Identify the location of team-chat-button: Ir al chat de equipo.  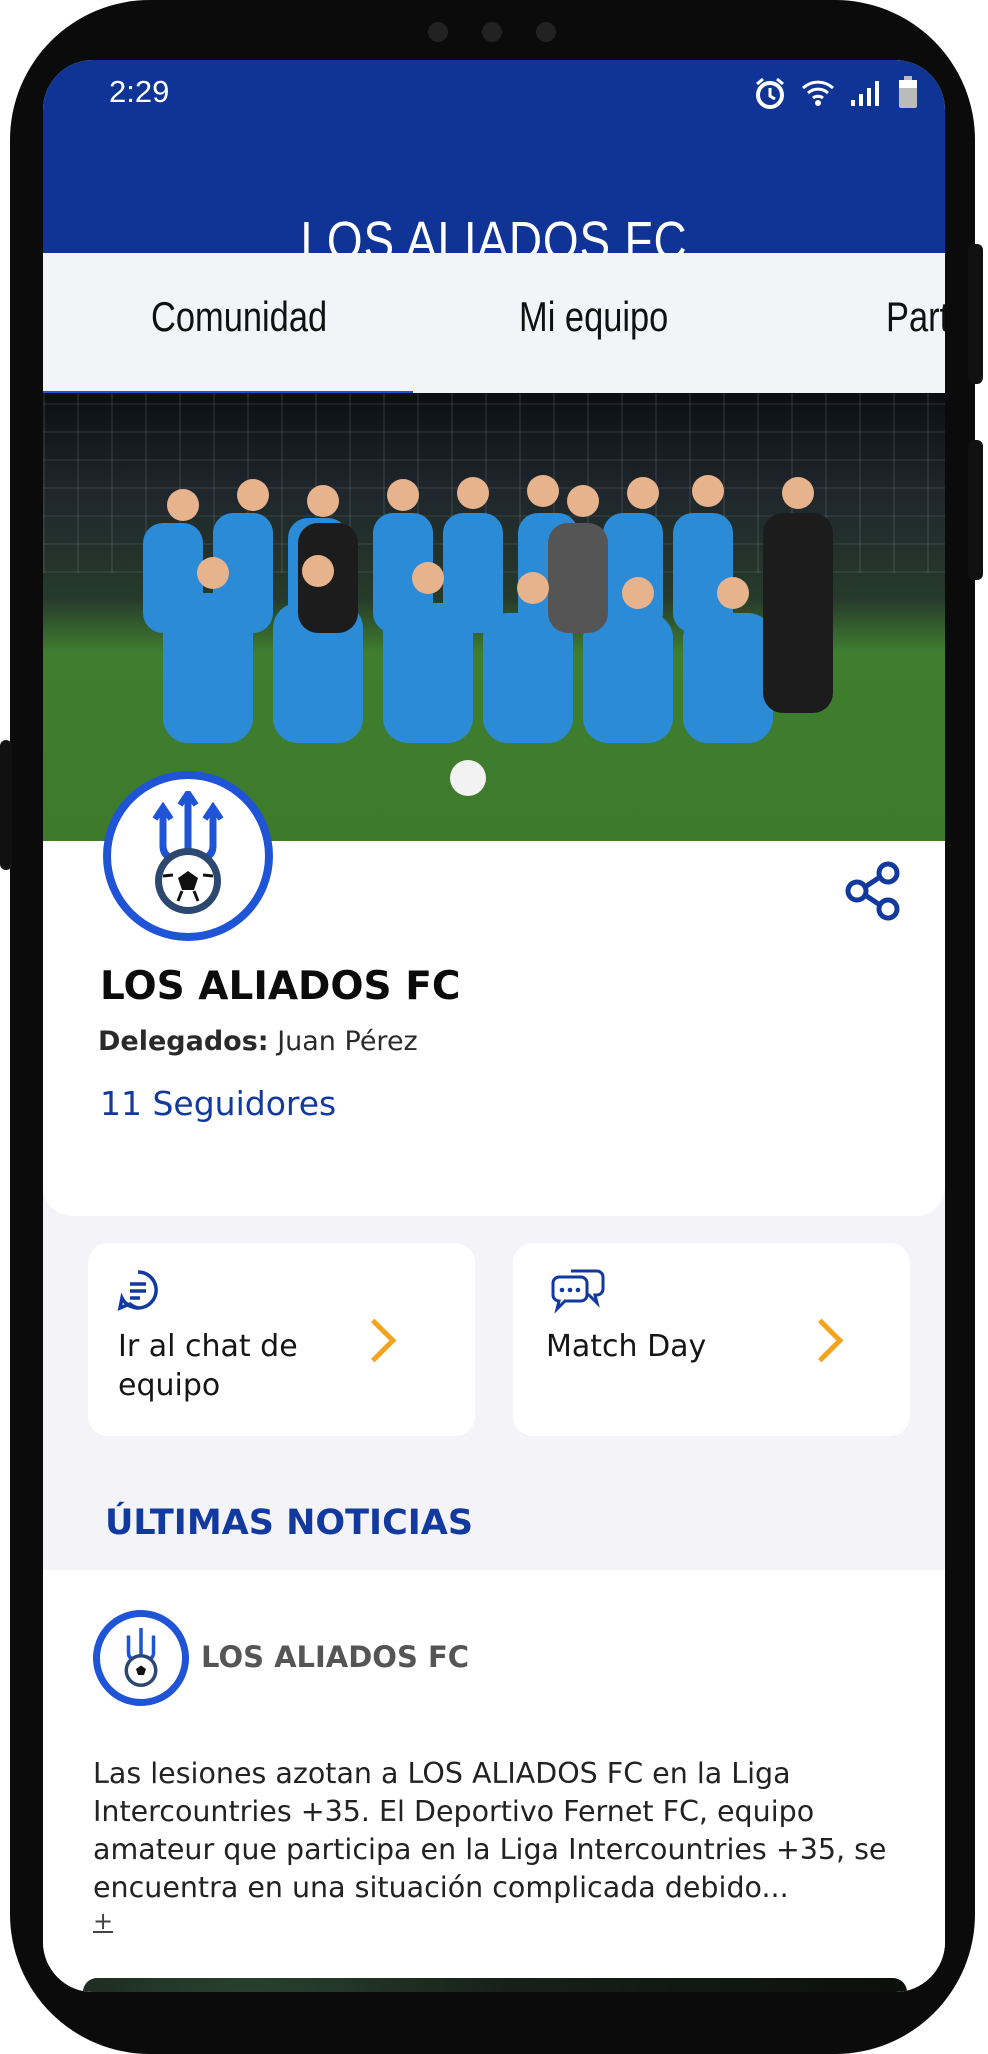
(281, 1339).